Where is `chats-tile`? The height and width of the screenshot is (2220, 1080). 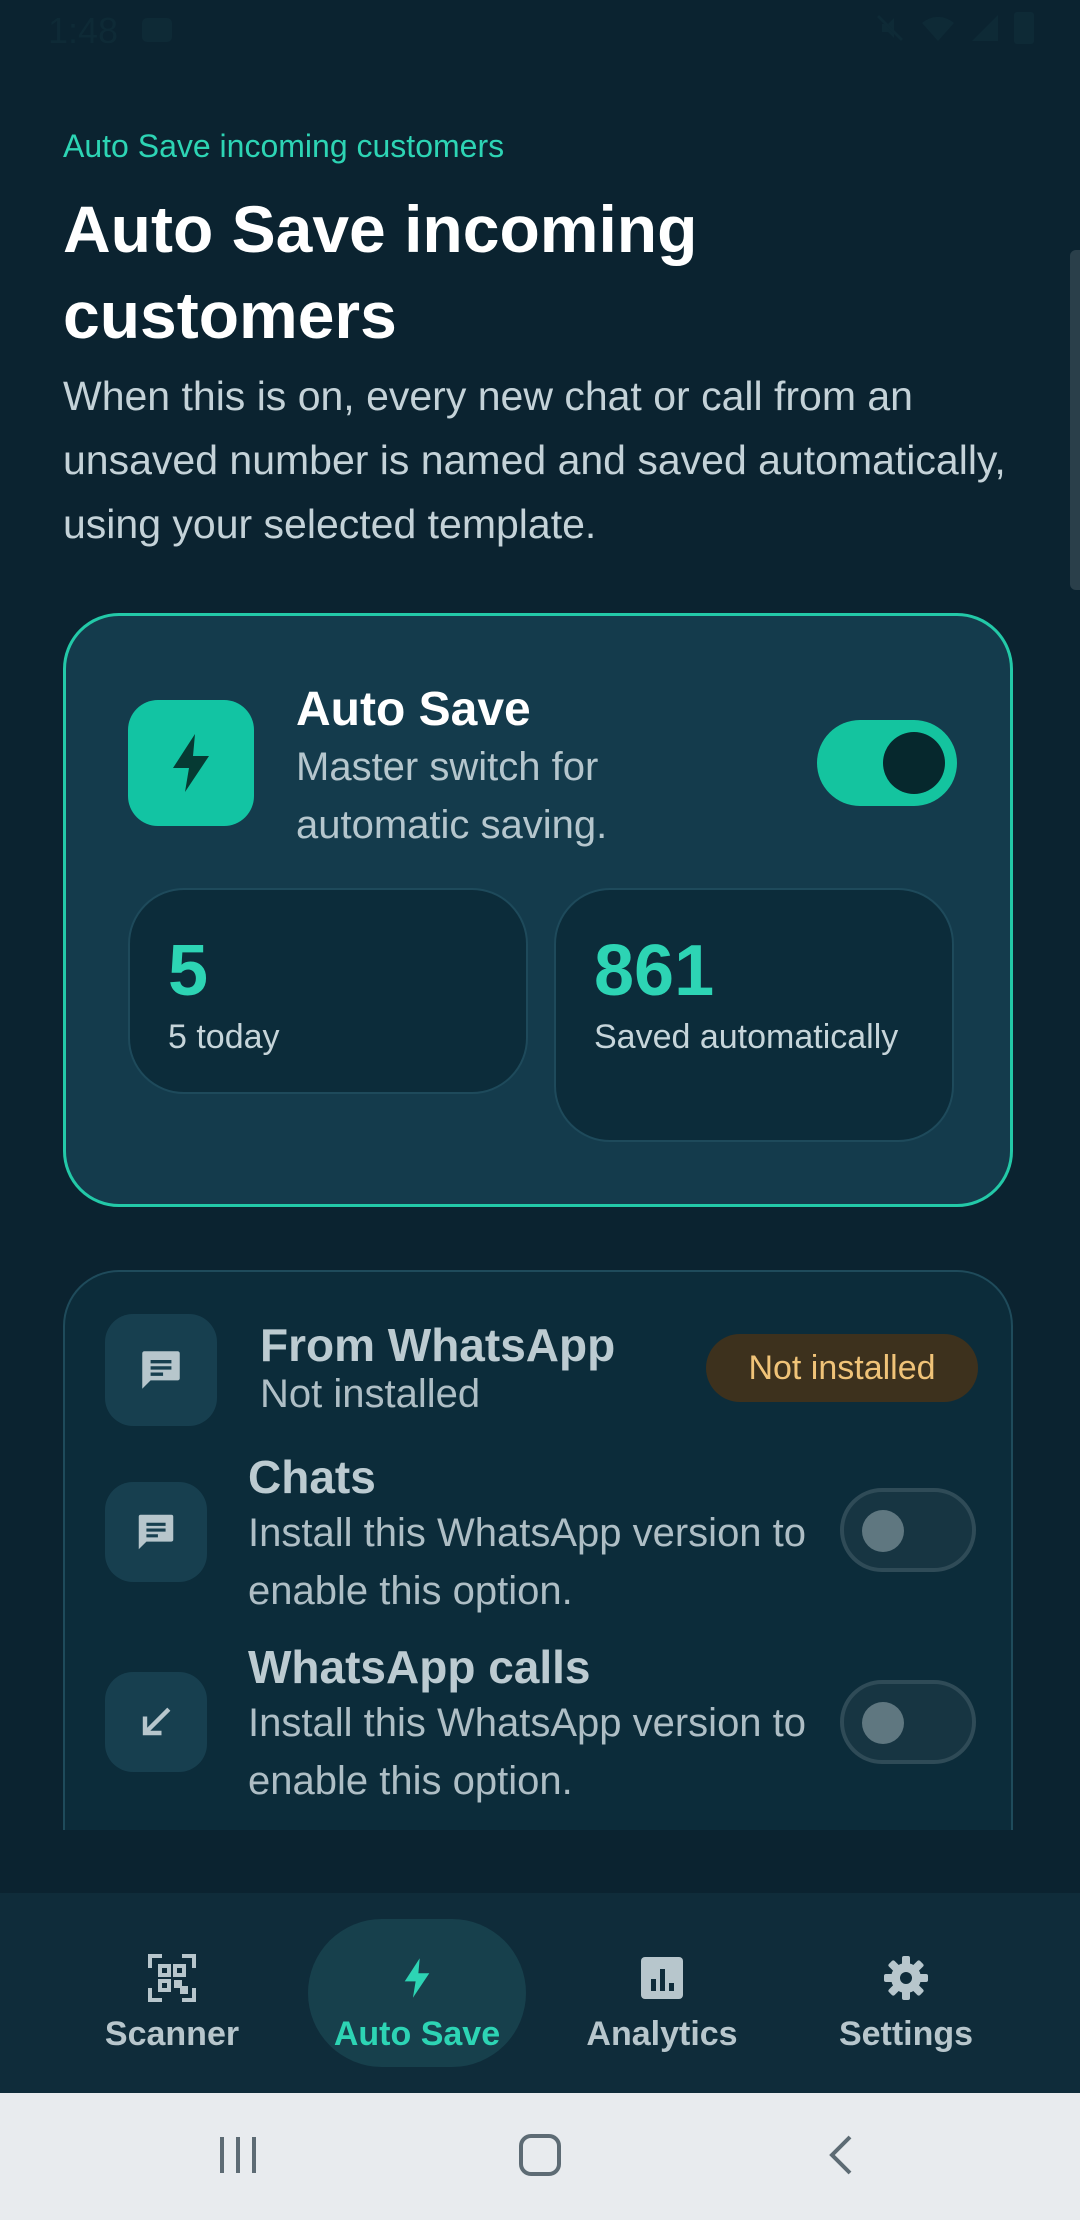 chats-tile is located at coordinates (156, 1532).